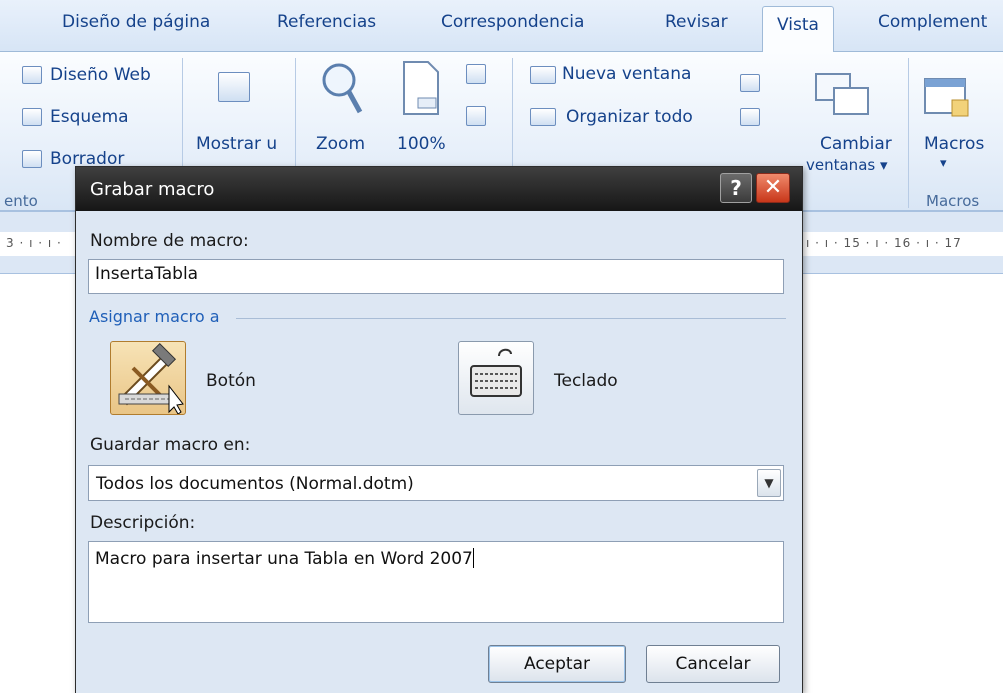 The image size is (1003, 693). I want to click on group-divider-line, so click(511, 318).